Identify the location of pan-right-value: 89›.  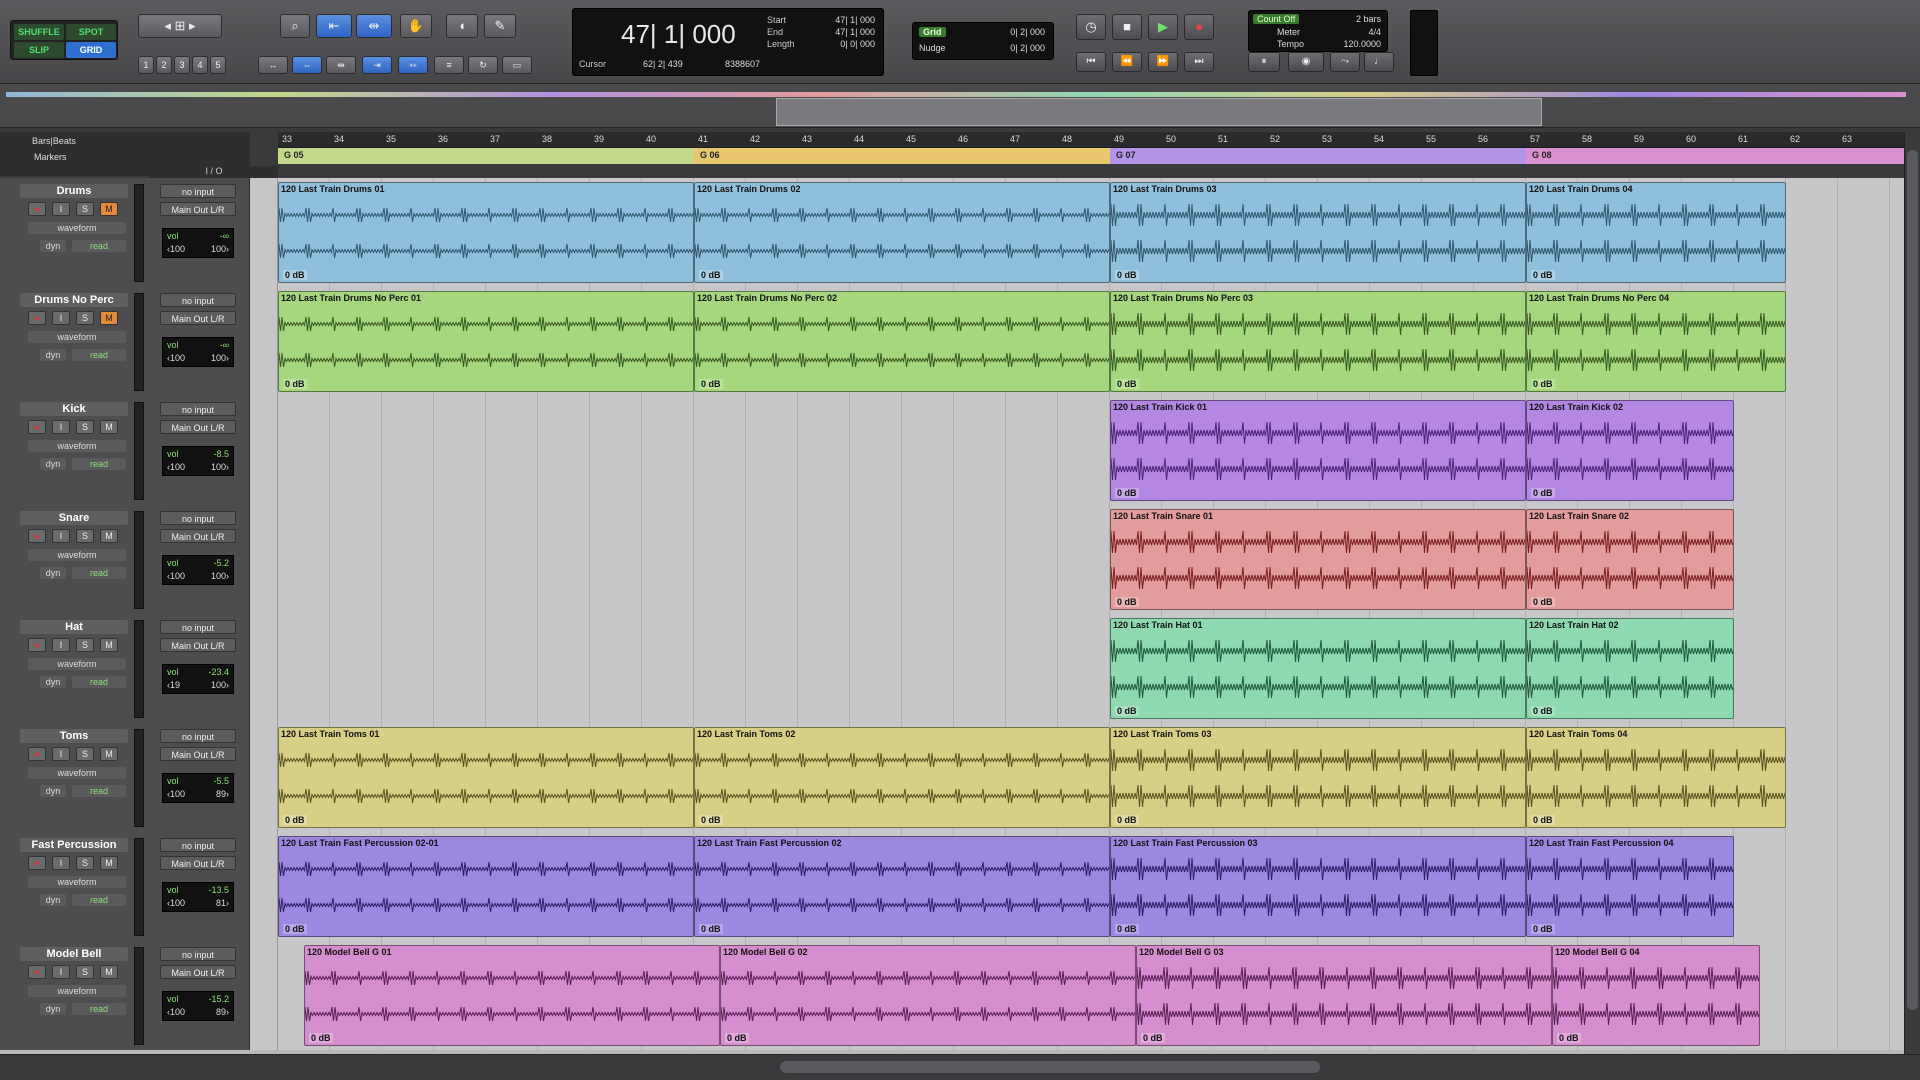
(222, 794).